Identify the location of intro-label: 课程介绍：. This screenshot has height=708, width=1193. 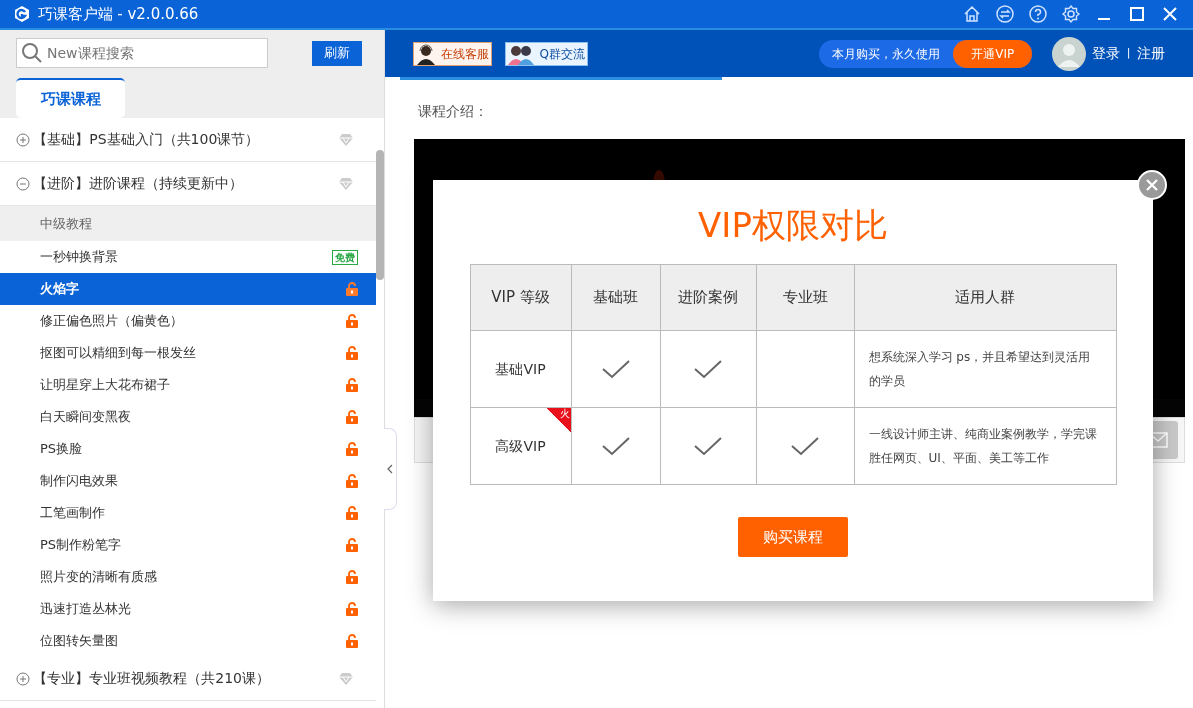
(453, 111).